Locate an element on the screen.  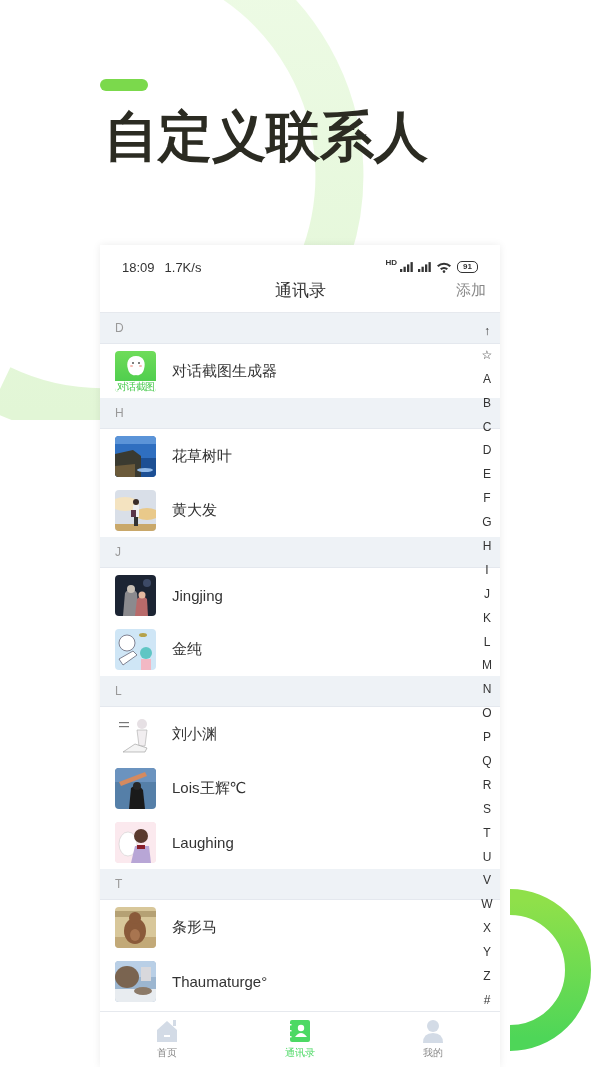
index-letter: G is located at coordinates (487, 522).